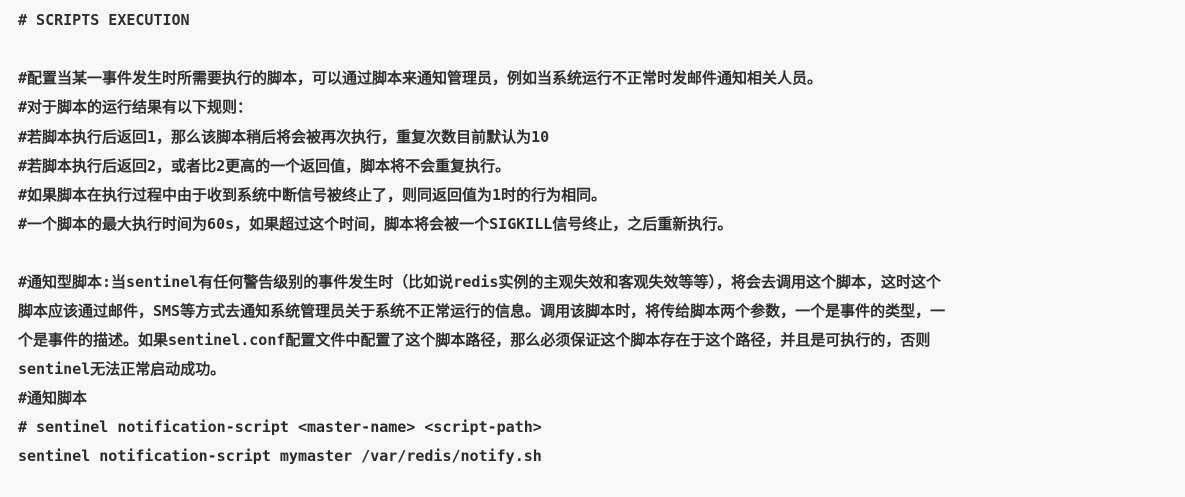  Describe the element at coordinates (135, 107) in the screenshot. I see `comment-line: #对于脚本的运行结果有以下规则：` at that location.